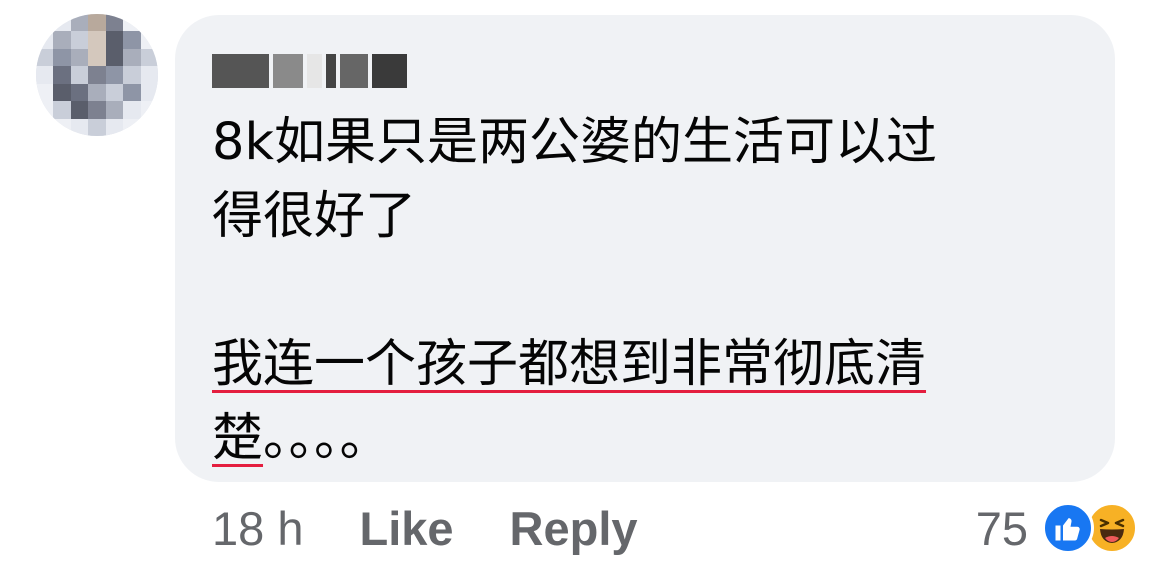  What do you see at coordinates (257, 528) in the screenshot?
I see `timestamp: 18 h` at bounding box center [257, 528].